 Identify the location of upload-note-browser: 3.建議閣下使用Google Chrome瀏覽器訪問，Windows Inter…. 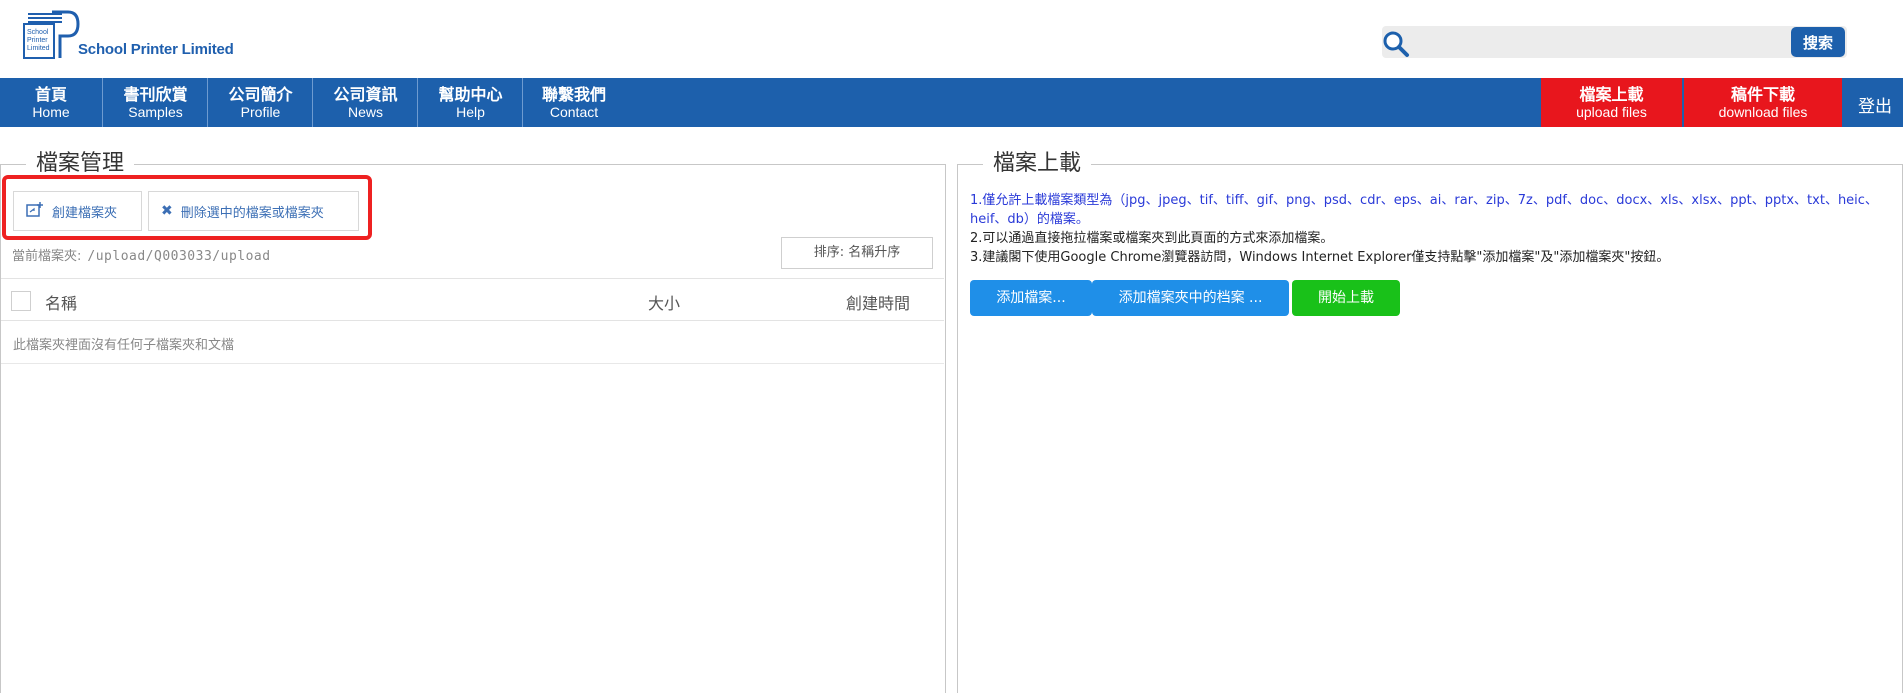
(1320, 257).